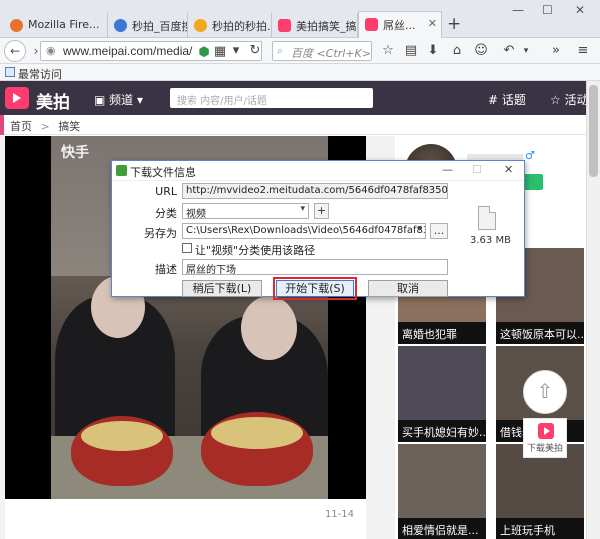 The height and width of the screenshot is (539, 600). Describe the element at coordinates (408, 288) in the screenshot. I see `cancel-button: 取消` at that location.